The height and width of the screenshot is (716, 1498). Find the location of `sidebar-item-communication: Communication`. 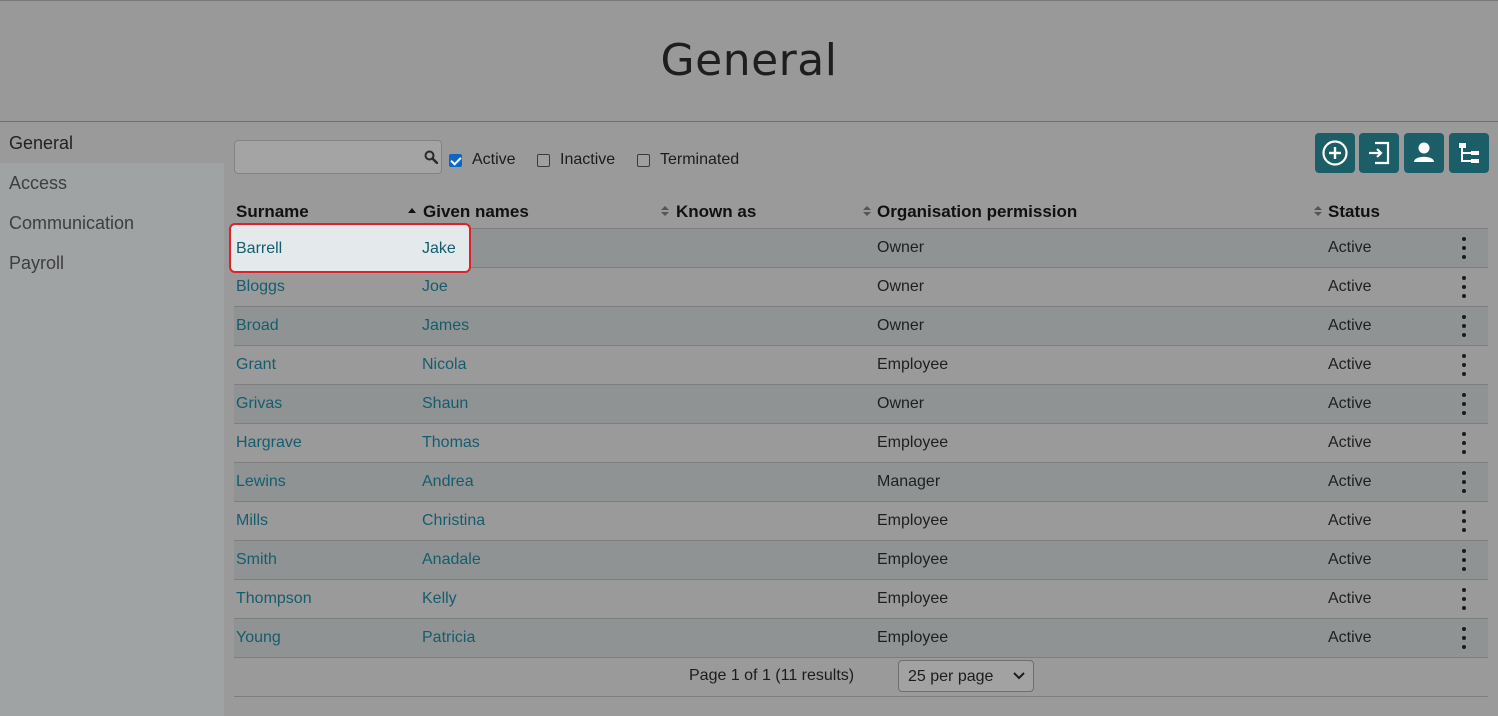

sidebar-item-communication: Communication is located at coordinates (112, 223).